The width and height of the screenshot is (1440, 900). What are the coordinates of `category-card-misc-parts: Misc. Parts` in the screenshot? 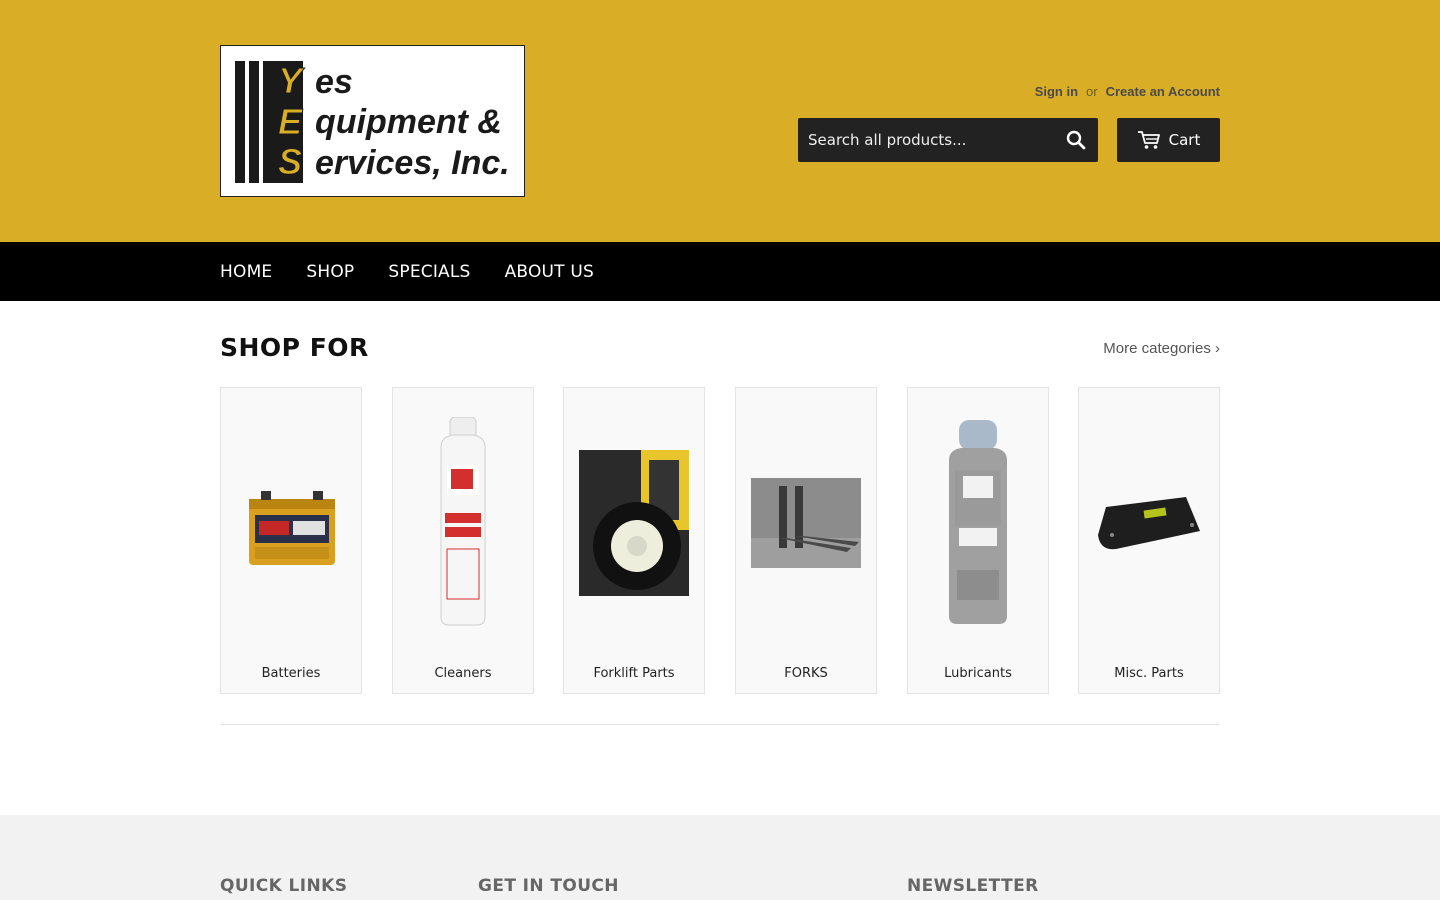 It's located at (1149, 540).